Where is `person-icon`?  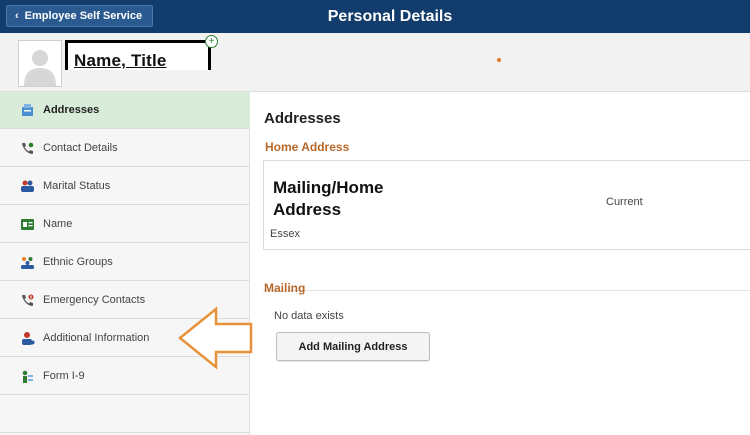
person-icon is located at coordinates (27, 338).